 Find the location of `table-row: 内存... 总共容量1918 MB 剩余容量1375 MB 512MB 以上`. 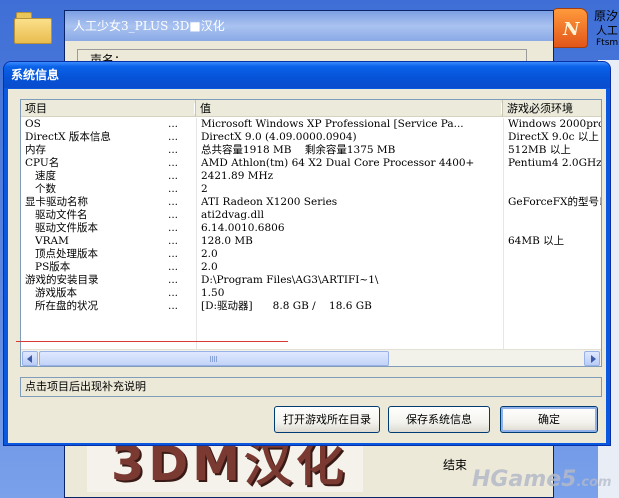

table-row: 内存... 总共容量1918 MB 剩余容量1375 MB 512MB 以上 is located at coordinates (311, 150).